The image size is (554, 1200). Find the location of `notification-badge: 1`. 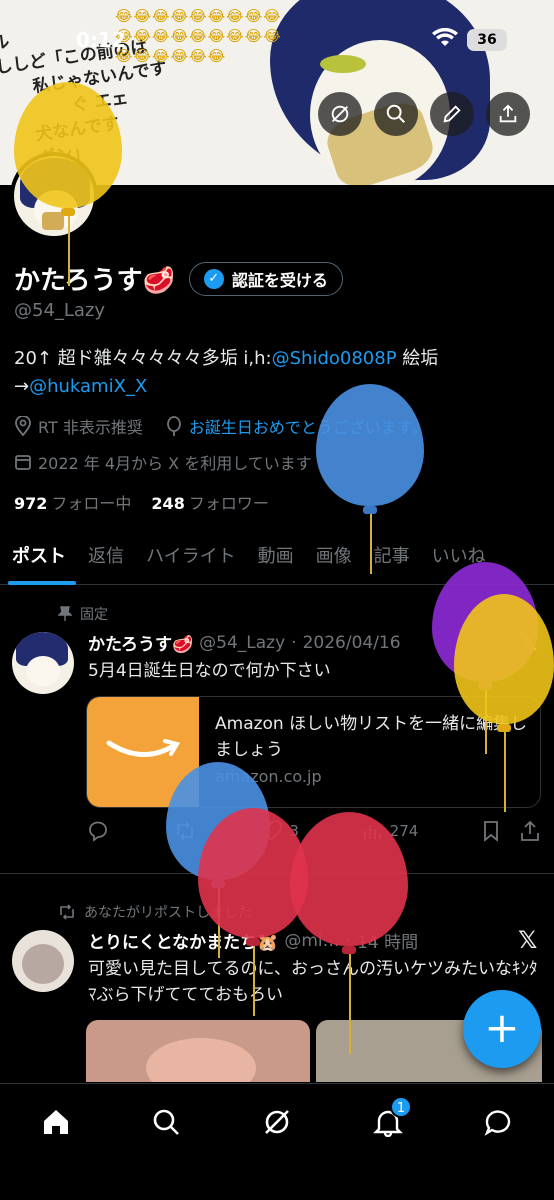

notification-badge: 1 is located at coordinates (401, 1107).